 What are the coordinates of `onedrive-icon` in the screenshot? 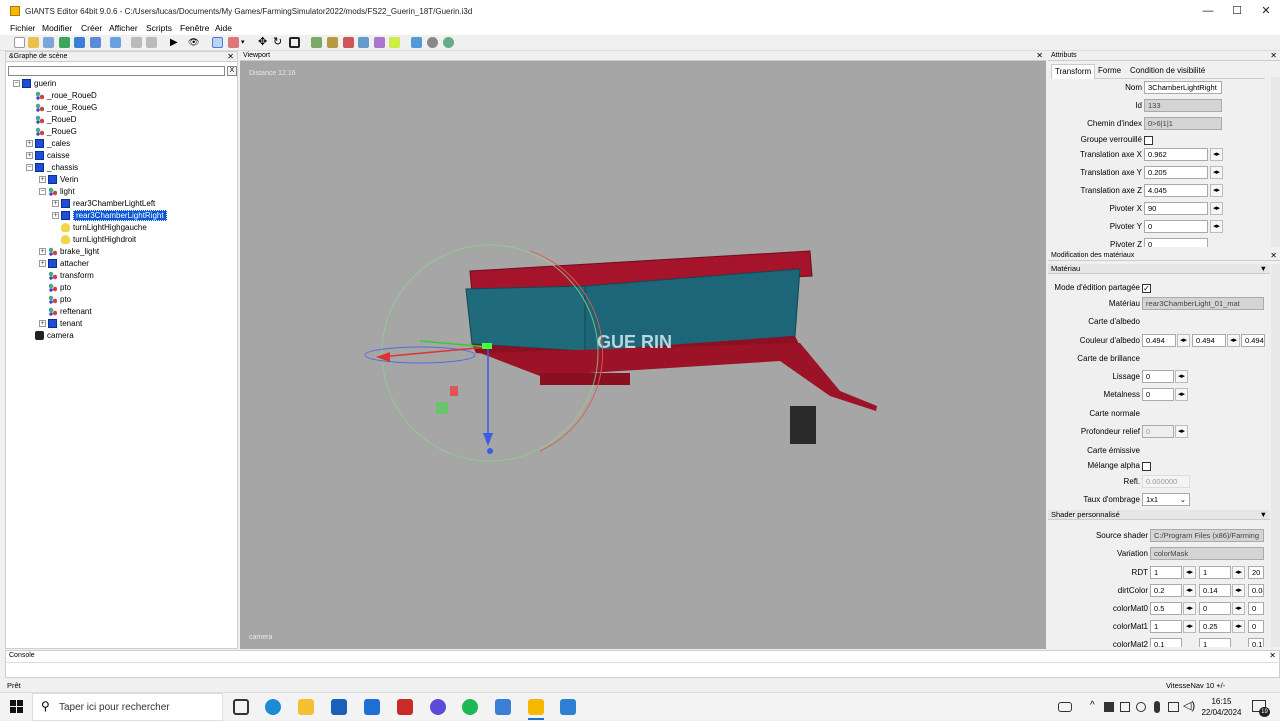 It's located at (1141, 707).